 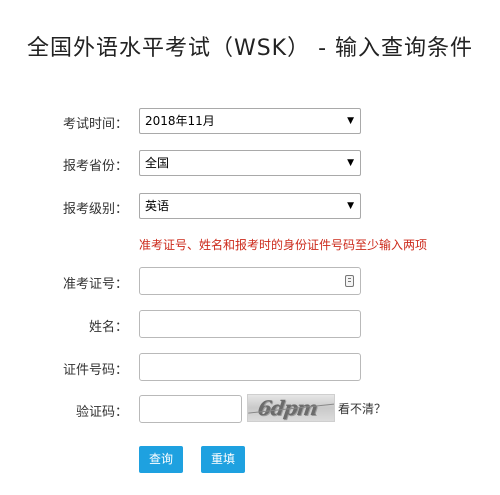 I want to click on province-label: 报考省份：, so click(x=95, y=166).